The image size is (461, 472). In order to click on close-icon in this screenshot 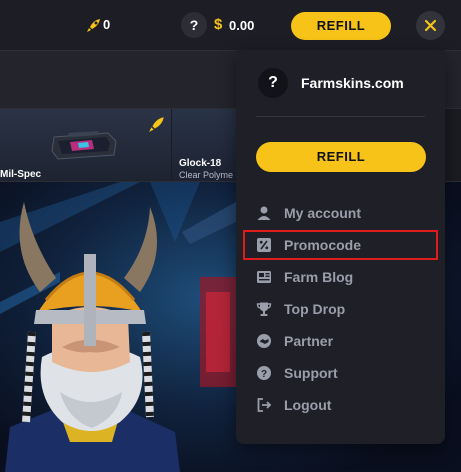, I will do `click(430, 25)`.